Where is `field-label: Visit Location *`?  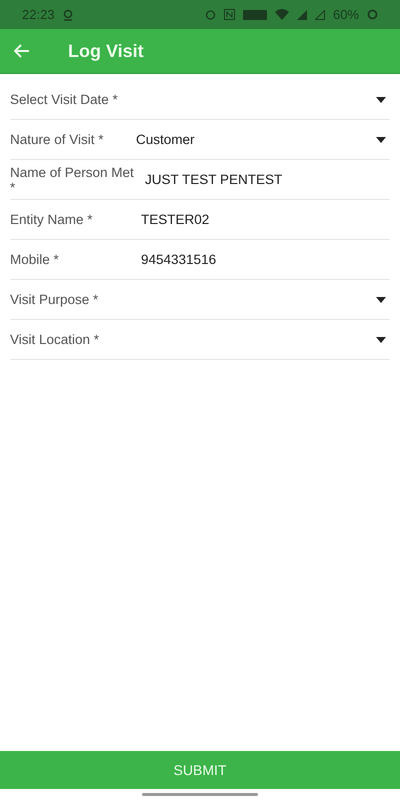
field-label: Visit Location * is located at coordinates (55, 339).